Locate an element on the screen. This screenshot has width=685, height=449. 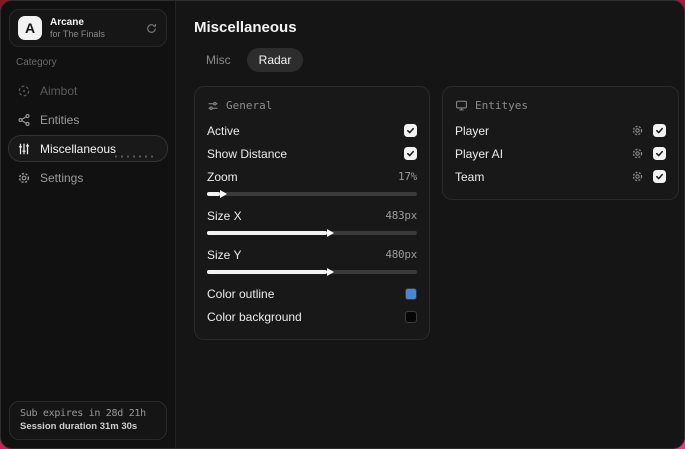
color-background-swatch is located at coordinates (411, 316).